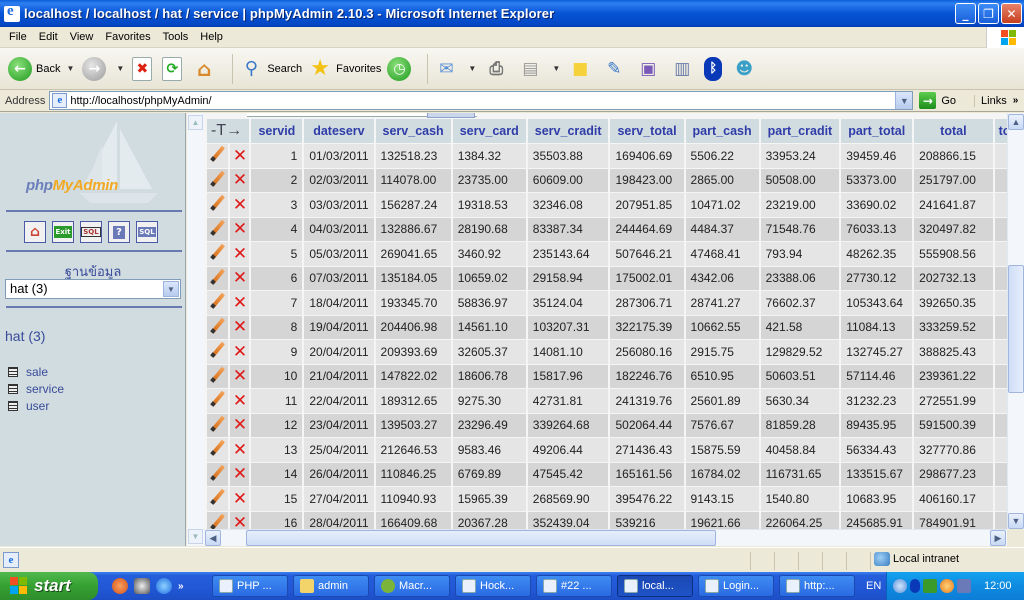 The width and height of the screenshot is (1024, 600). I want to click on history-button: ◷, so click(401, 68).